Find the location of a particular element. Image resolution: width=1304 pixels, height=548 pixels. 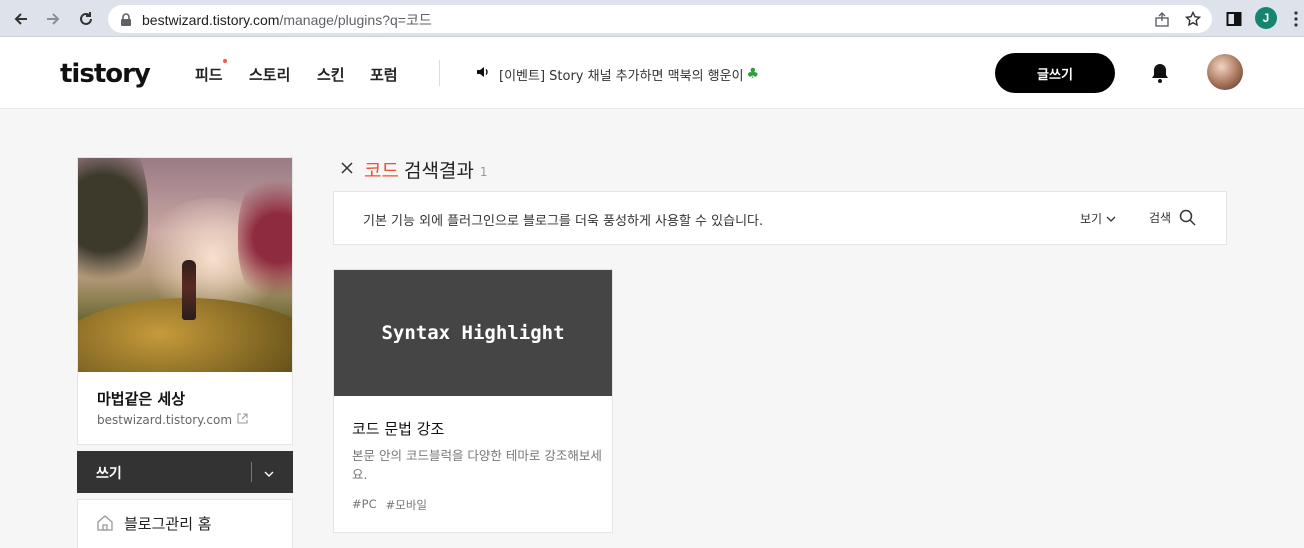

tag-pc: #PC is located at coordinates (364, 504).